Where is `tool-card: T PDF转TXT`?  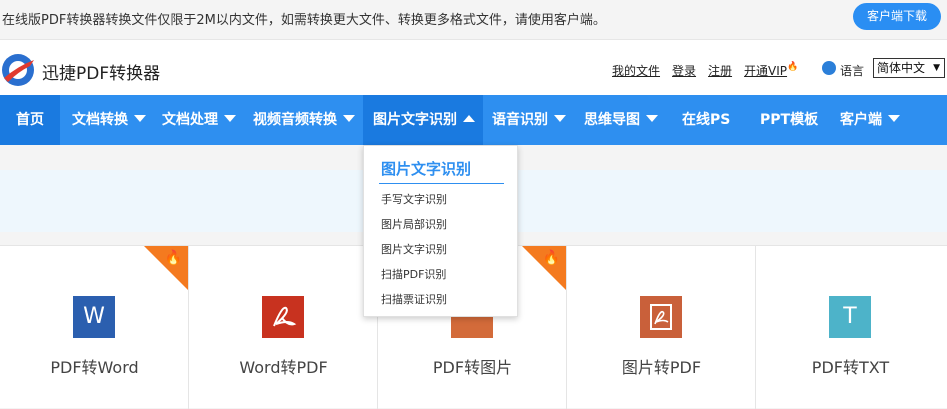
tool-card: T PDF转TXT is located at coordinates (850, 327).